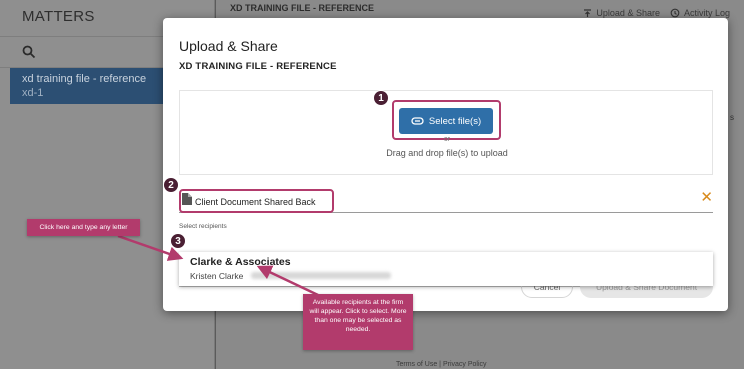 The image size is (744, 369). What do you see at coordinates (240, 262) in the screenshot?
I see `suggestion-firm: Clarke & Associates` at bounding box center [240, 262].